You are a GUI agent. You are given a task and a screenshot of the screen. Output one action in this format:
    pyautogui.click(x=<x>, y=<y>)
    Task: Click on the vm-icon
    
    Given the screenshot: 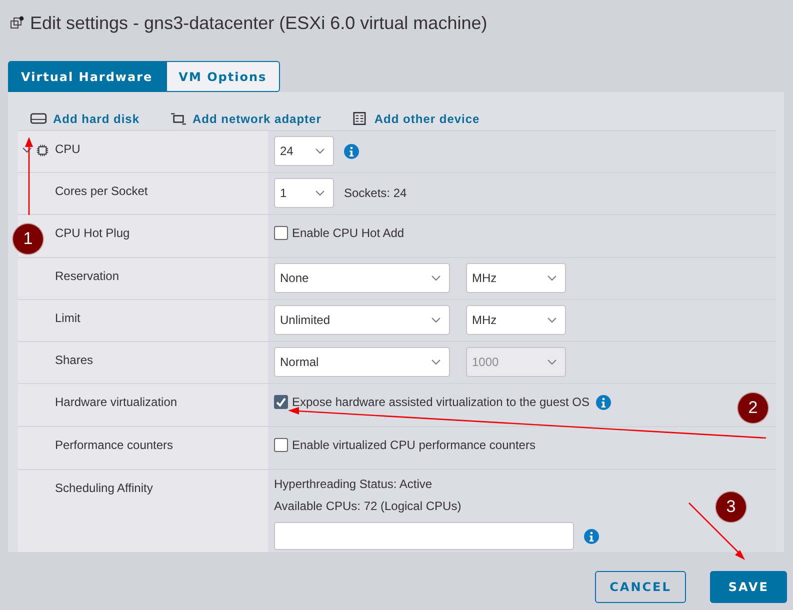 What is the action you would take?
    pyautogui.click(x=17, y=23)
    